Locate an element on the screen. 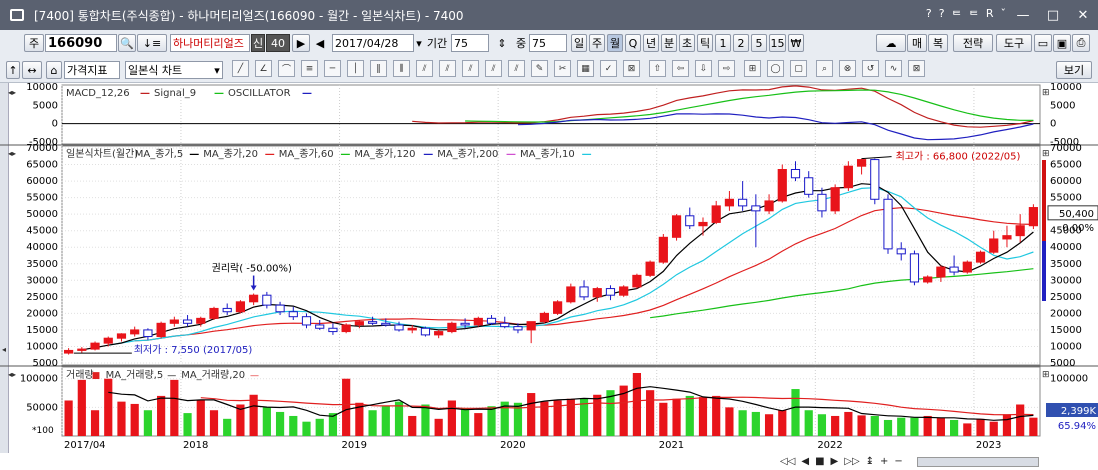 The image size is (1098, 470). scroll-first-icon: ◁◁ is located at coordinates (787, 461).